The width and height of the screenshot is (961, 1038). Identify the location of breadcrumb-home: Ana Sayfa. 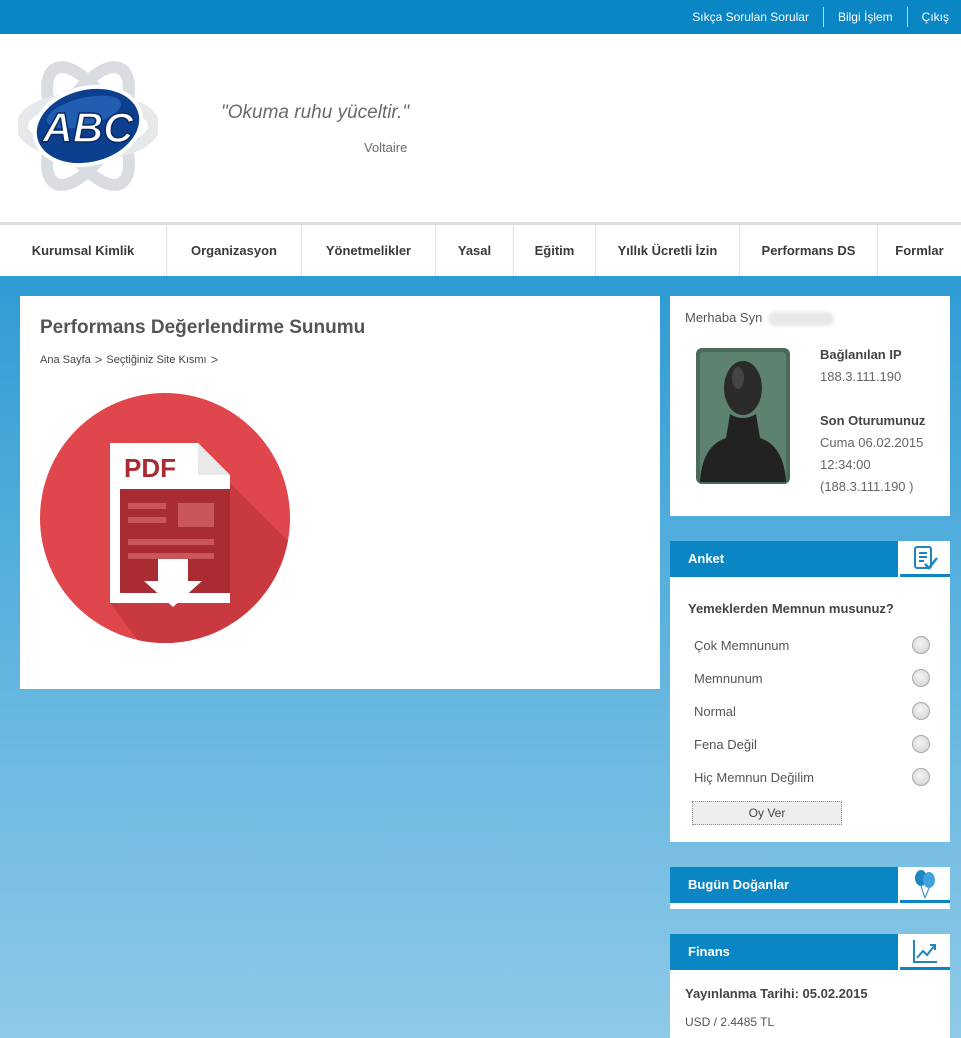
(65, 360).